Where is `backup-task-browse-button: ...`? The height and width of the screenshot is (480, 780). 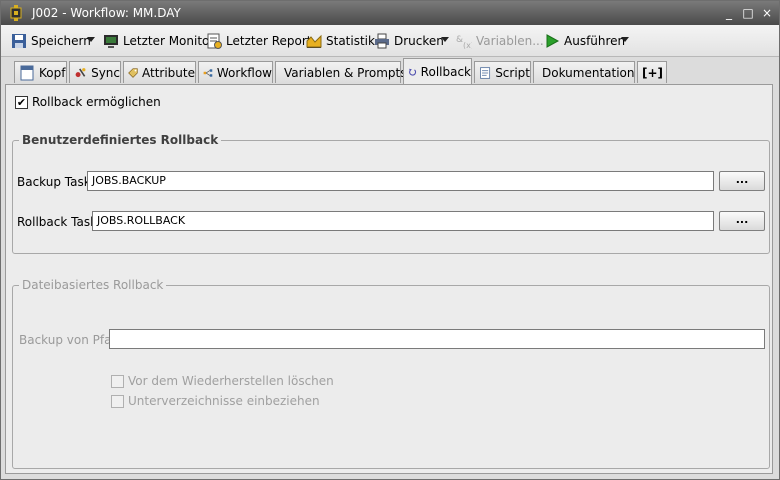
backup-task-browse-button: ... is located at coordinates (742, 181).